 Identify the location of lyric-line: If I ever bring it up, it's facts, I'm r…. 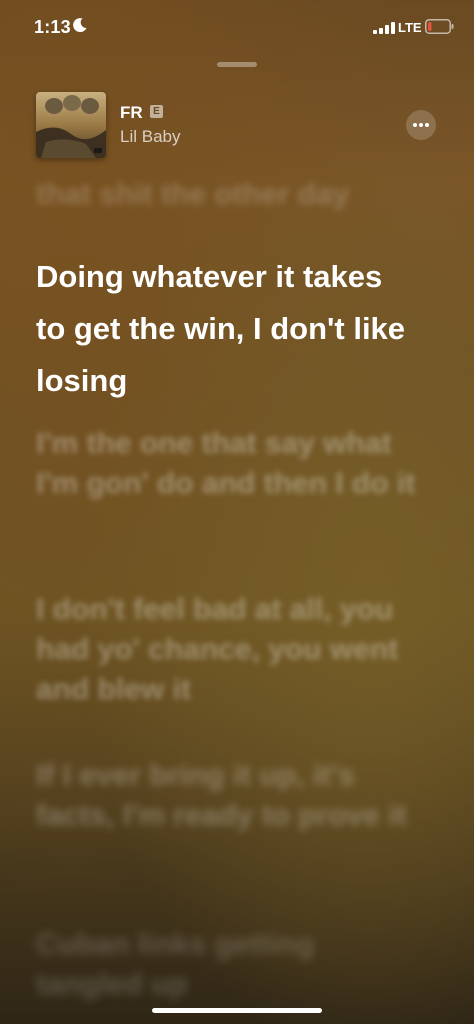
(231, 796).